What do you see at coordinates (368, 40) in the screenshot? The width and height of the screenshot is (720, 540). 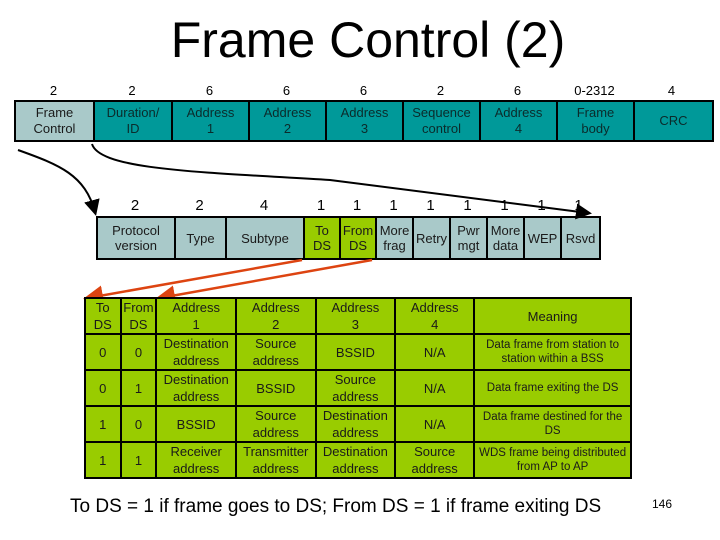 I see `slide-title-text: Frame Control (2)` at bounding box center [368, 40].